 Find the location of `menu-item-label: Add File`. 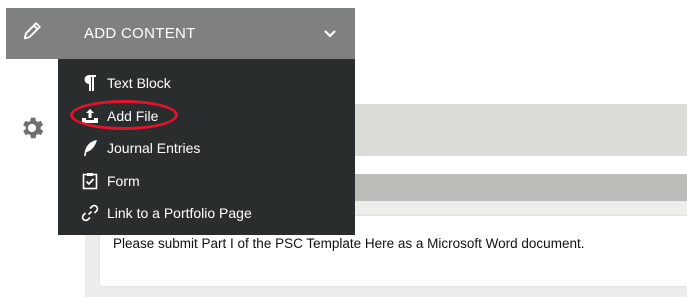

menu-item-label: Add File is located at coordinates (133, 115).